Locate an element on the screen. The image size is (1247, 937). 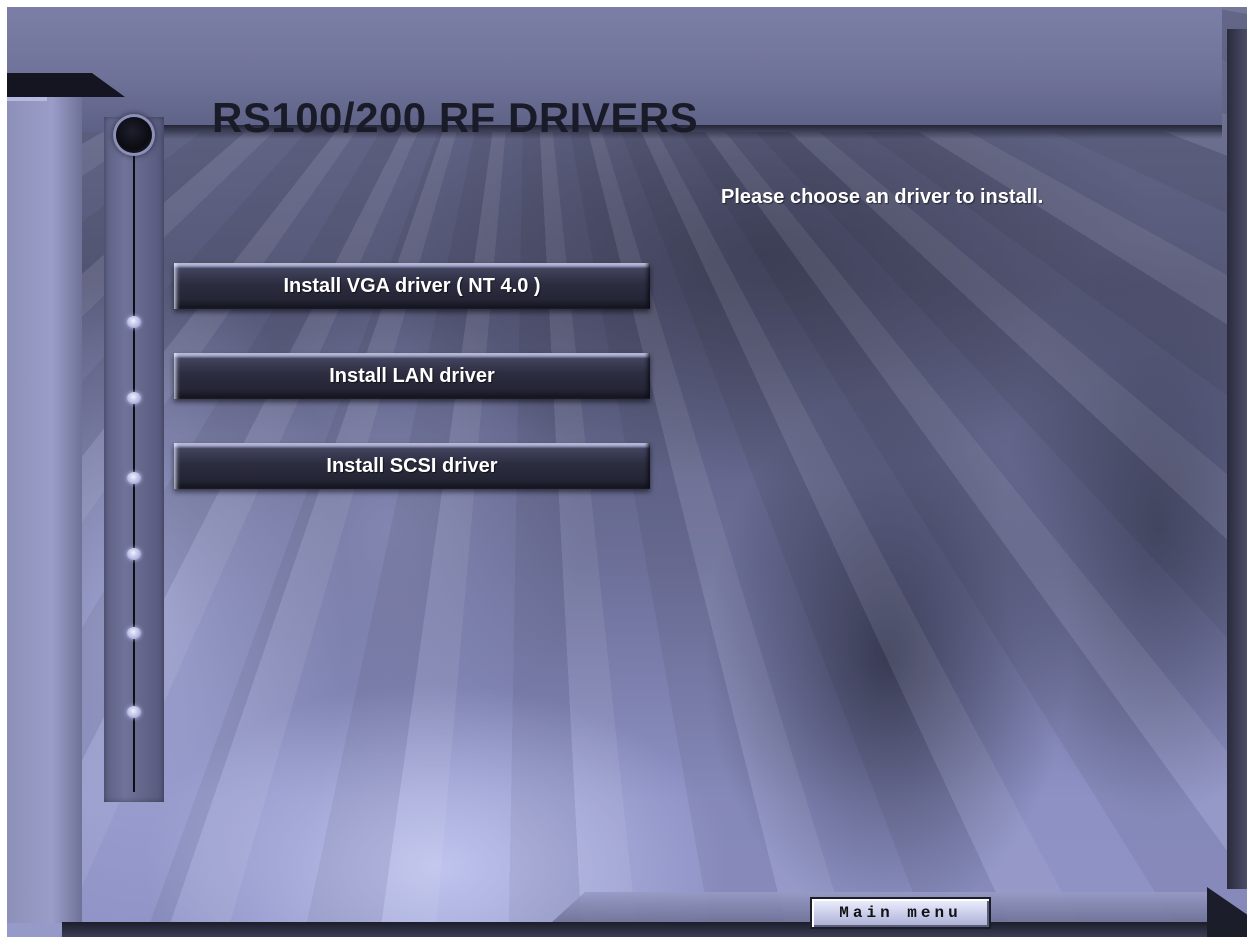
page-title: RS100/200 RF DRIVERS is located at coordinates (455, 117).